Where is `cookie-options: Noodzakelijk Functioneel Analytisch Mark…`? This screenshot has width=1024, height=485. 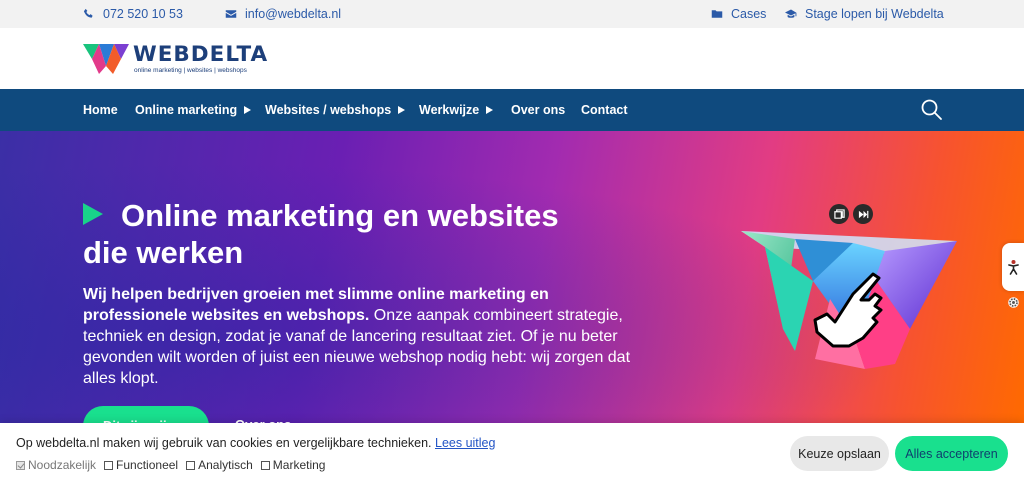
cookie-options: Noodzakelijk Functioneel Analytisch Mark… is located at coordinates (170, 465).